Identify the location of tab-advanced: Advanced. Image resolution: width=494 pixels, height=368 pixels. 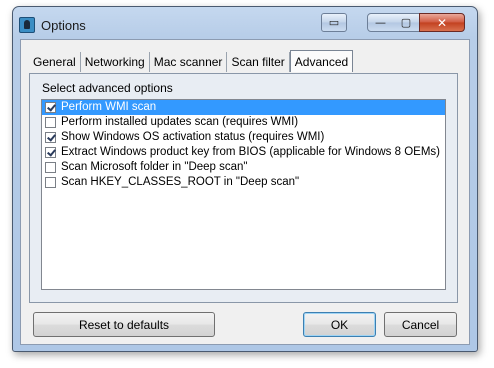
(321, 61).